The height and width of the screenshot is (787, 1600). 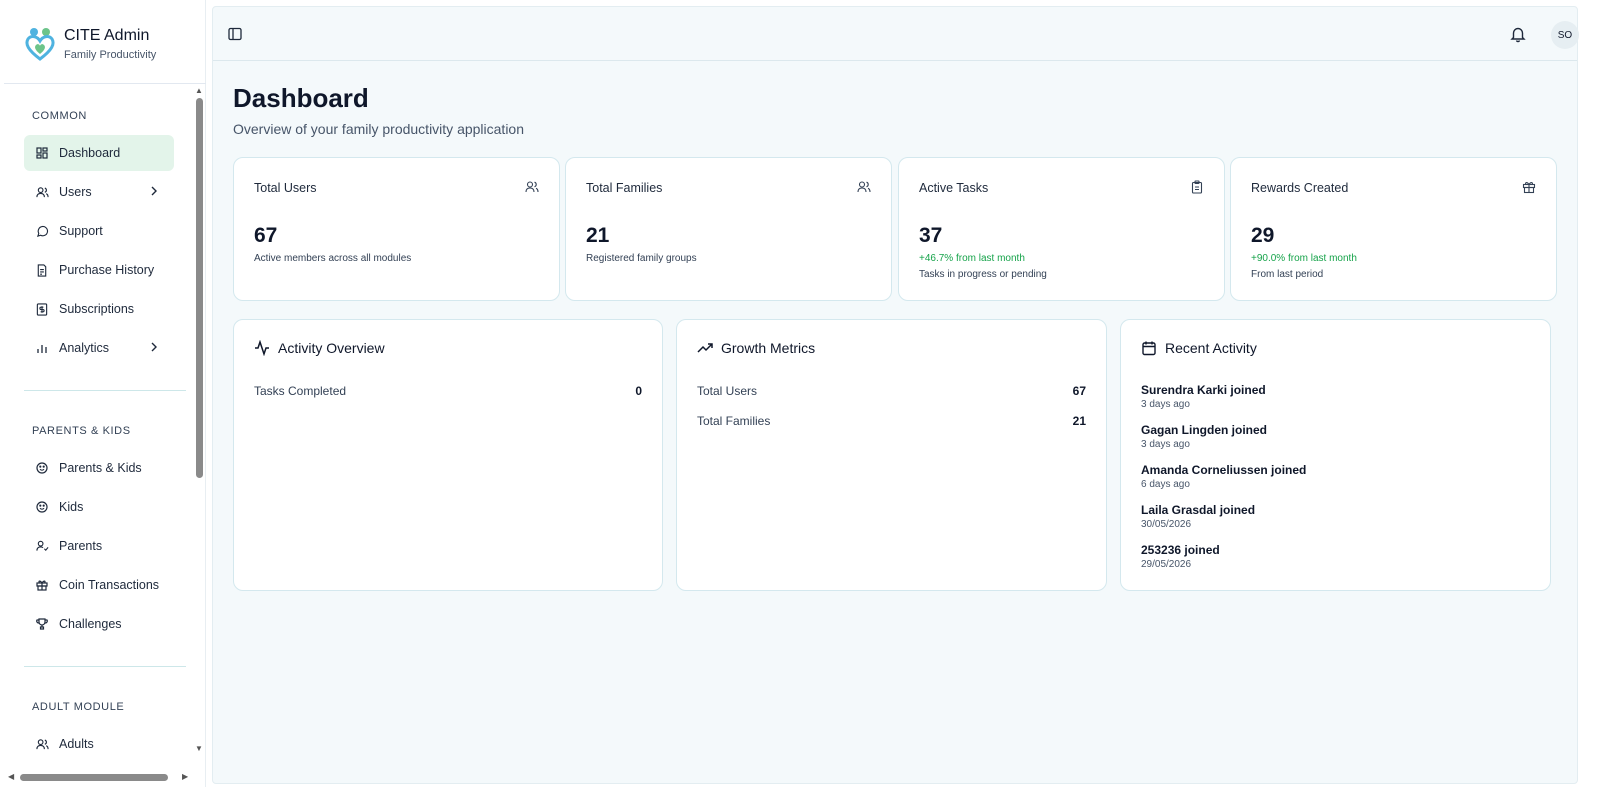 I want to click on activity-item: 253236 joined 29/05/2026, so click(x=1180, y=557).